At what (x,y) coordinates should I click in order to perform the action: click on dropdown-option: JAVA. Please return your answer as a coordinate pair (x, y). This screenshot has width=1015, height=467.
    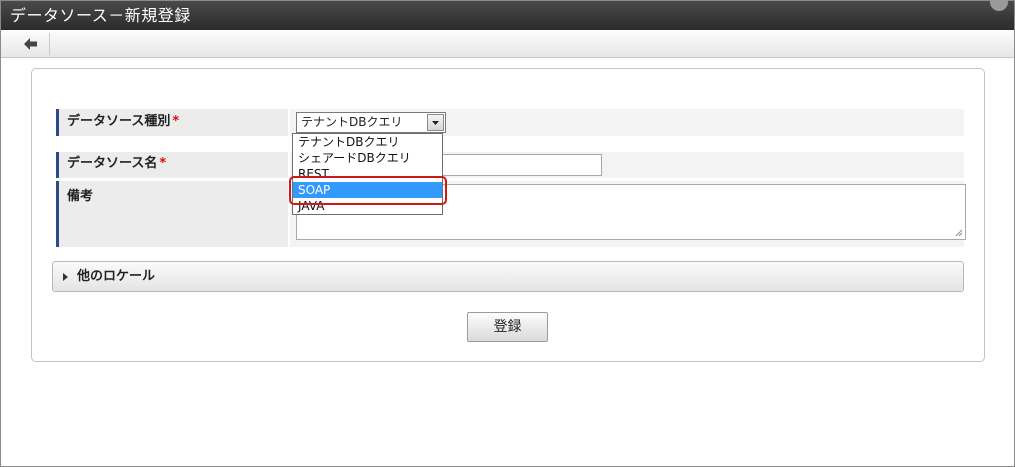
    Looking at the image, I should click on (367, 206).